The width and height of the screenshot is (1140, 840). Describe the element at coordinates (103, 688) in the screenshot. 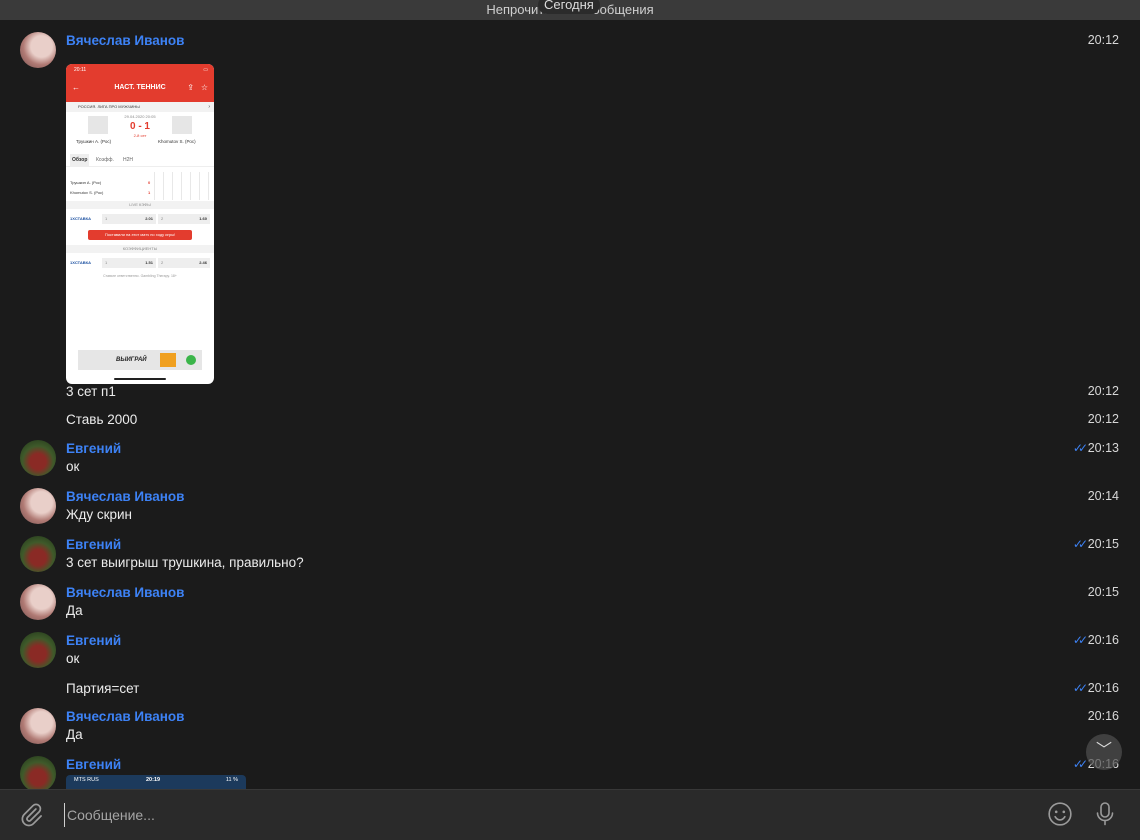

I see `message-text: Партия=сет` at that location.